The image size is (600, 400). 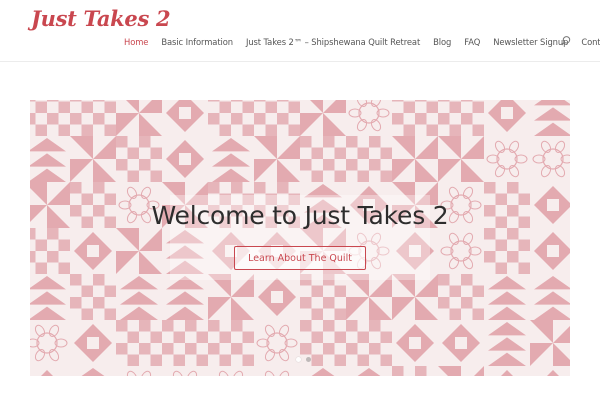 I want to click on nav-item-basic-information: Basic Information, so click(x=197, y=42).